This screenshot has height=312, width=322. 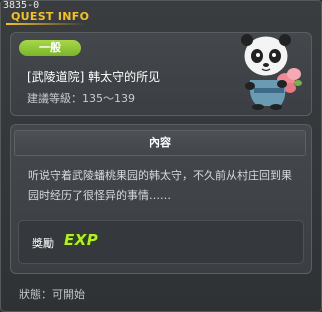 I want to click on exp-reward-icon: EXP, so click(x=81, y=240).